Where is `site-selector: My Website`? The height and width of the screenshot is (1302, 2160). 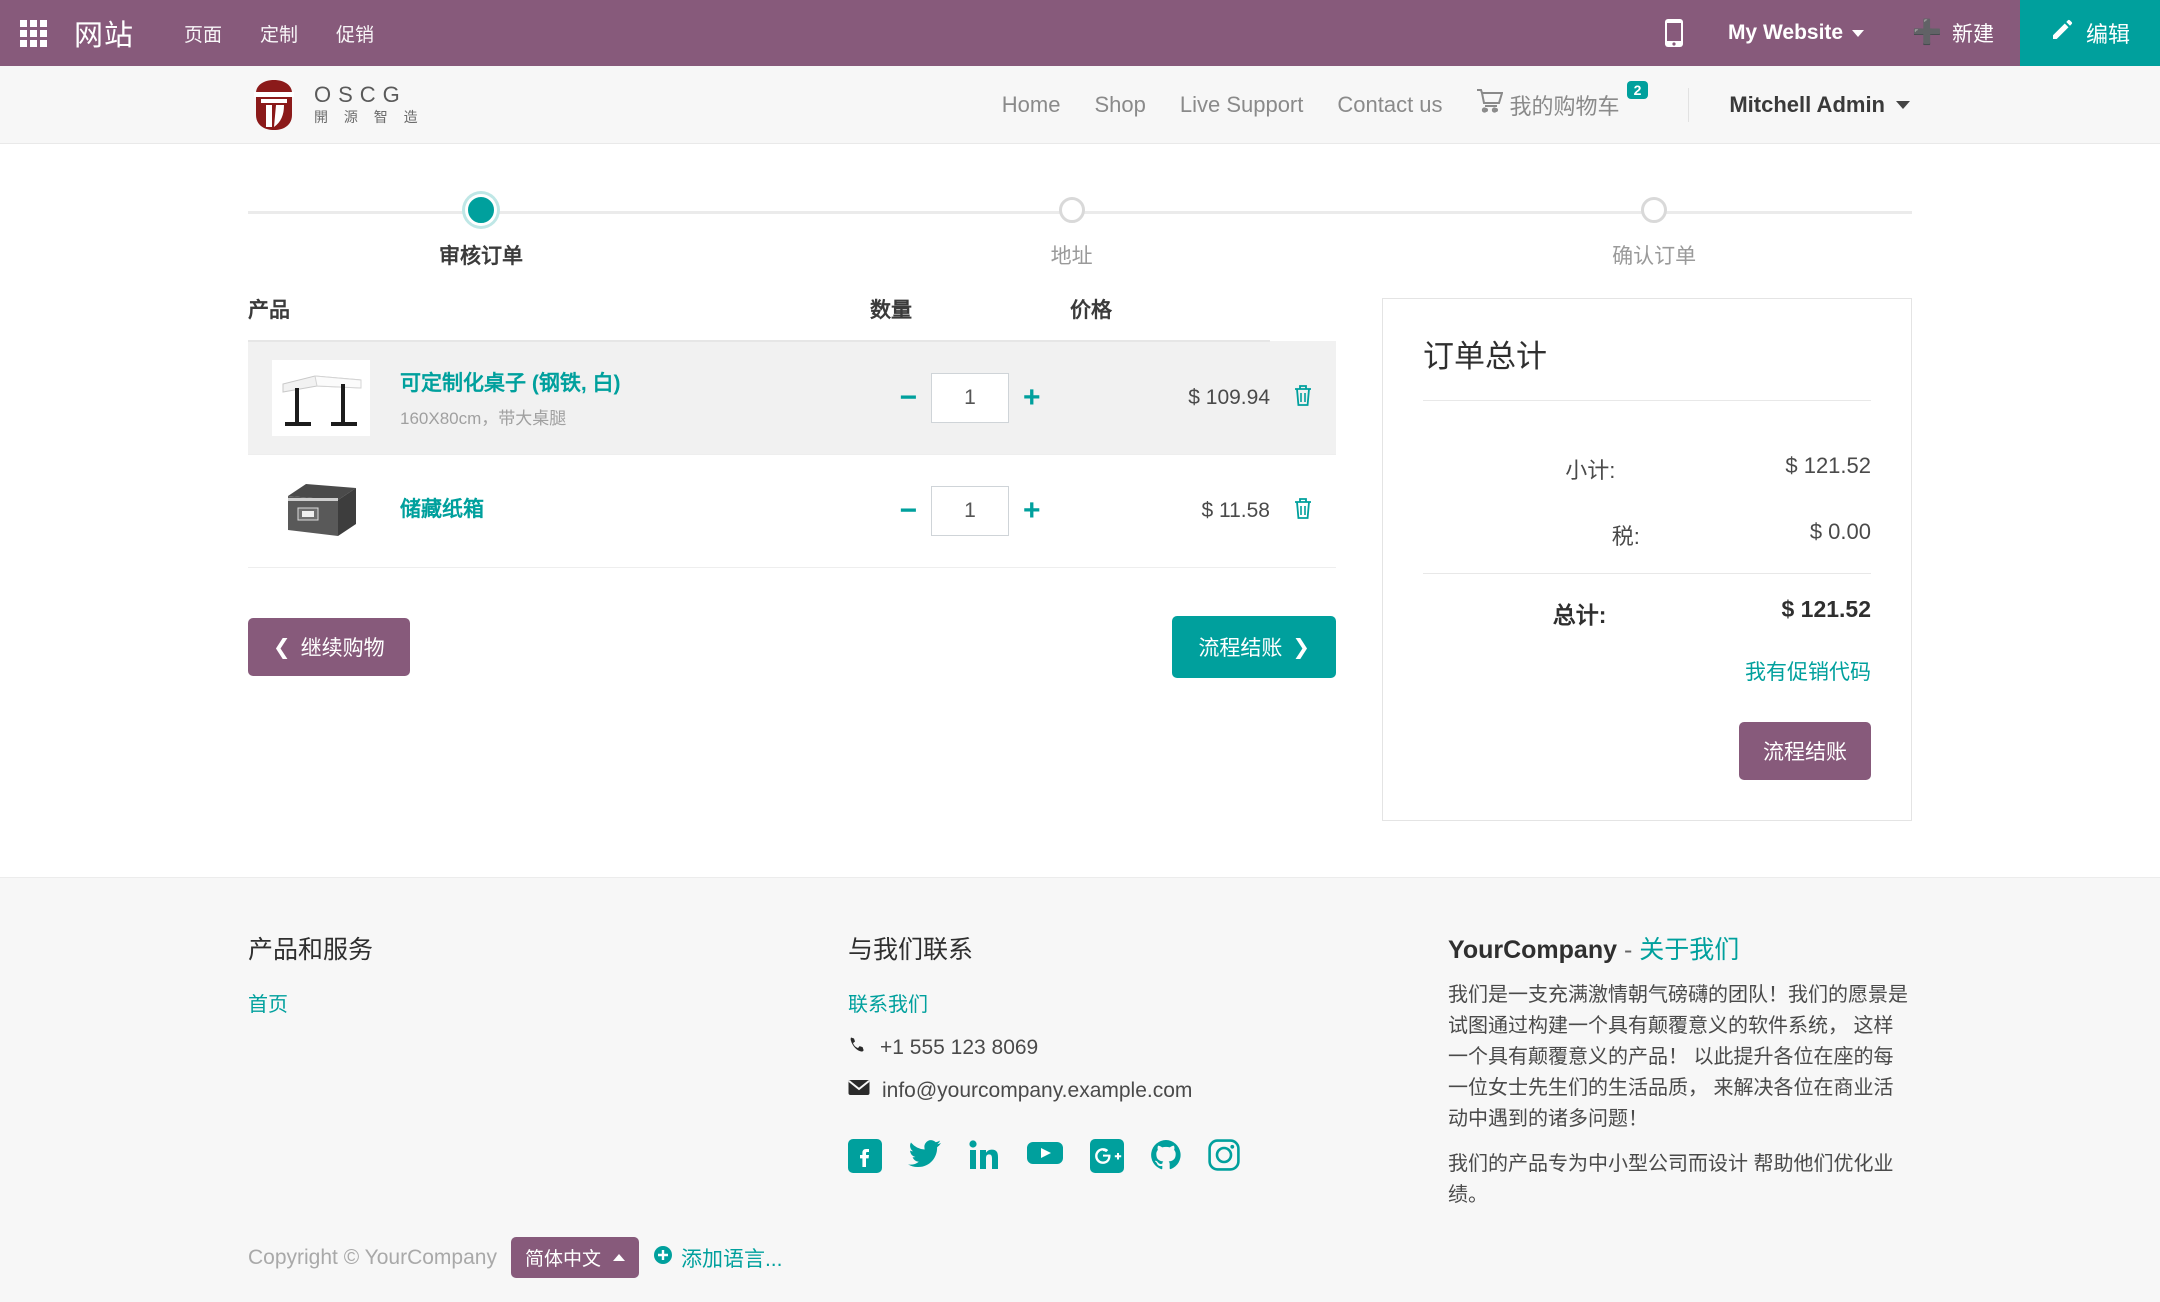
site-selector: My Website is located at coordinates (1796, 33).